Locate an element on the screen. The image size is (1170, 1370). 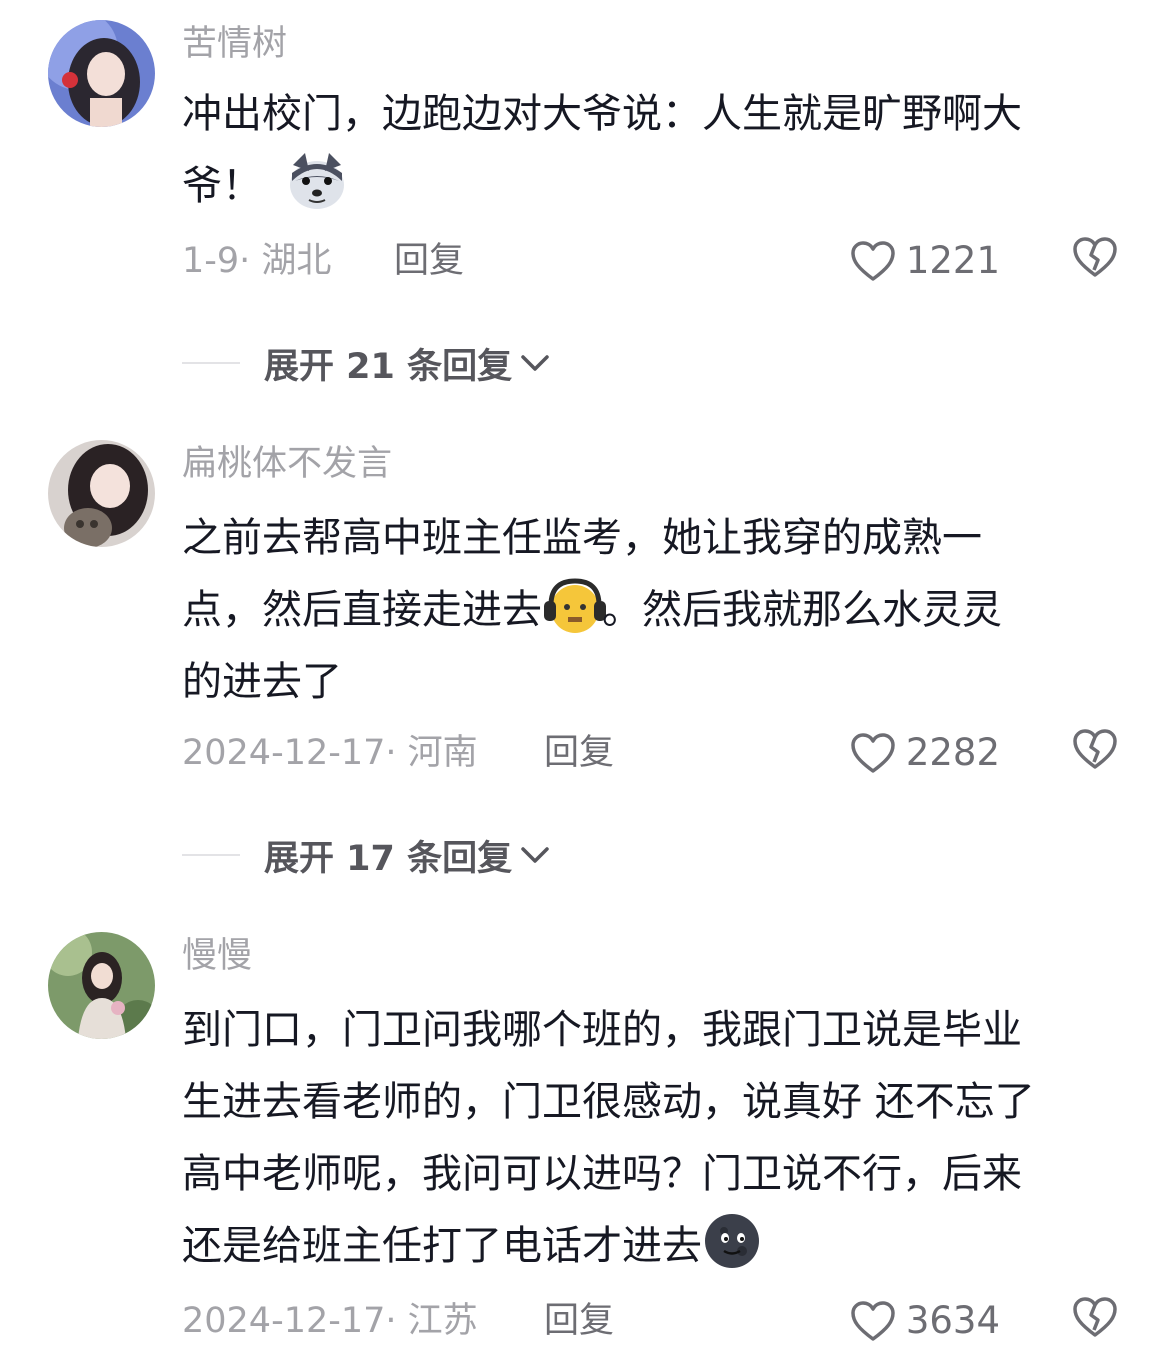
comment-line-text: 爷！ is located at coordinates (222, 186).